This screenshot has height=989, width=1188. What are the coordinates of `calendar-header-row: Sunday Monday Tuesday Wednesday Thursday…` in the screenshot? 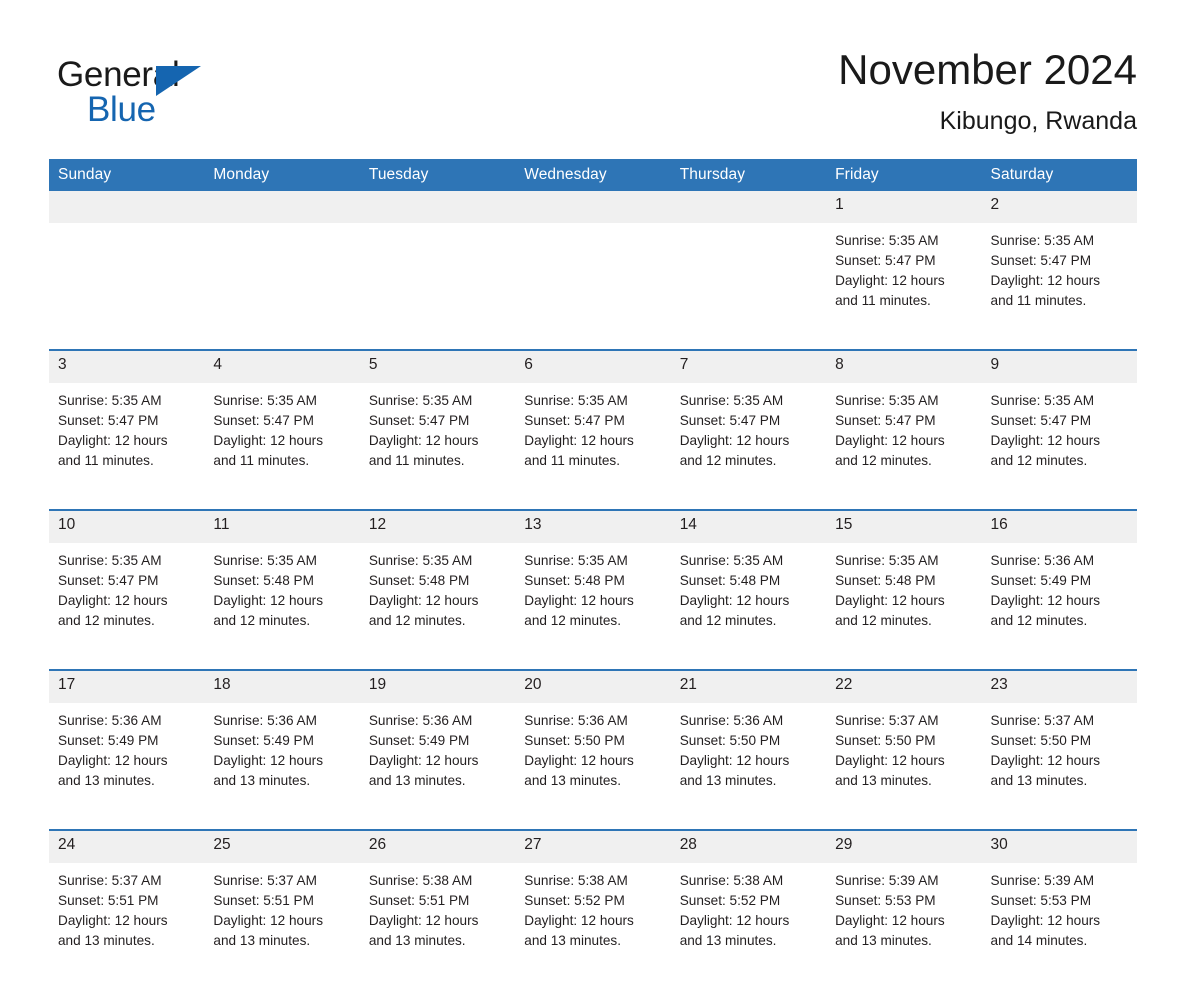 It's located at (593, 175).